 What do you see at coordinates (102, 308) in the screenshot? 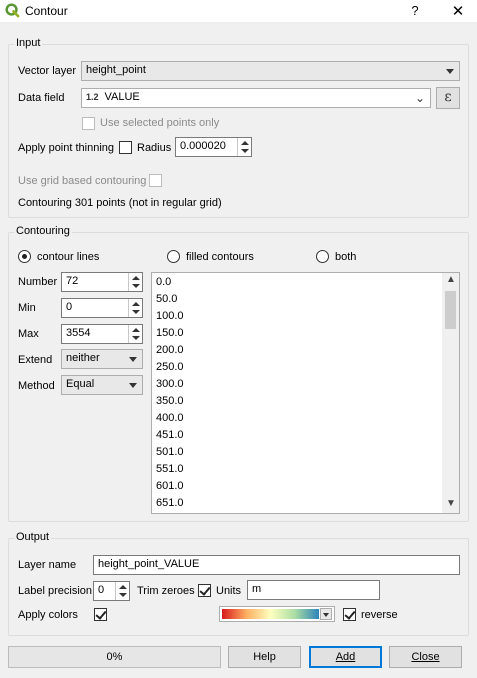
I see `min-spinbox: 0` at bounding box center [102, 308].